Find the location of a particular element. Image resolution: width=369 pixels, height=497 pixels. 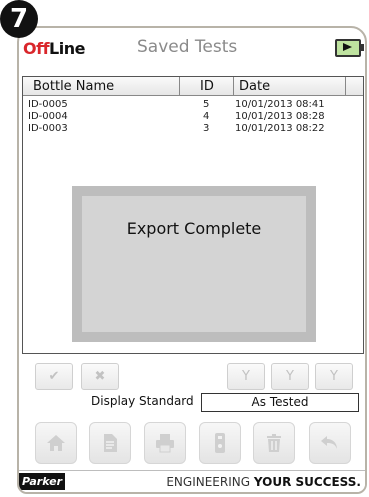

cell-id: 4 is located at coordinates (206, 116).